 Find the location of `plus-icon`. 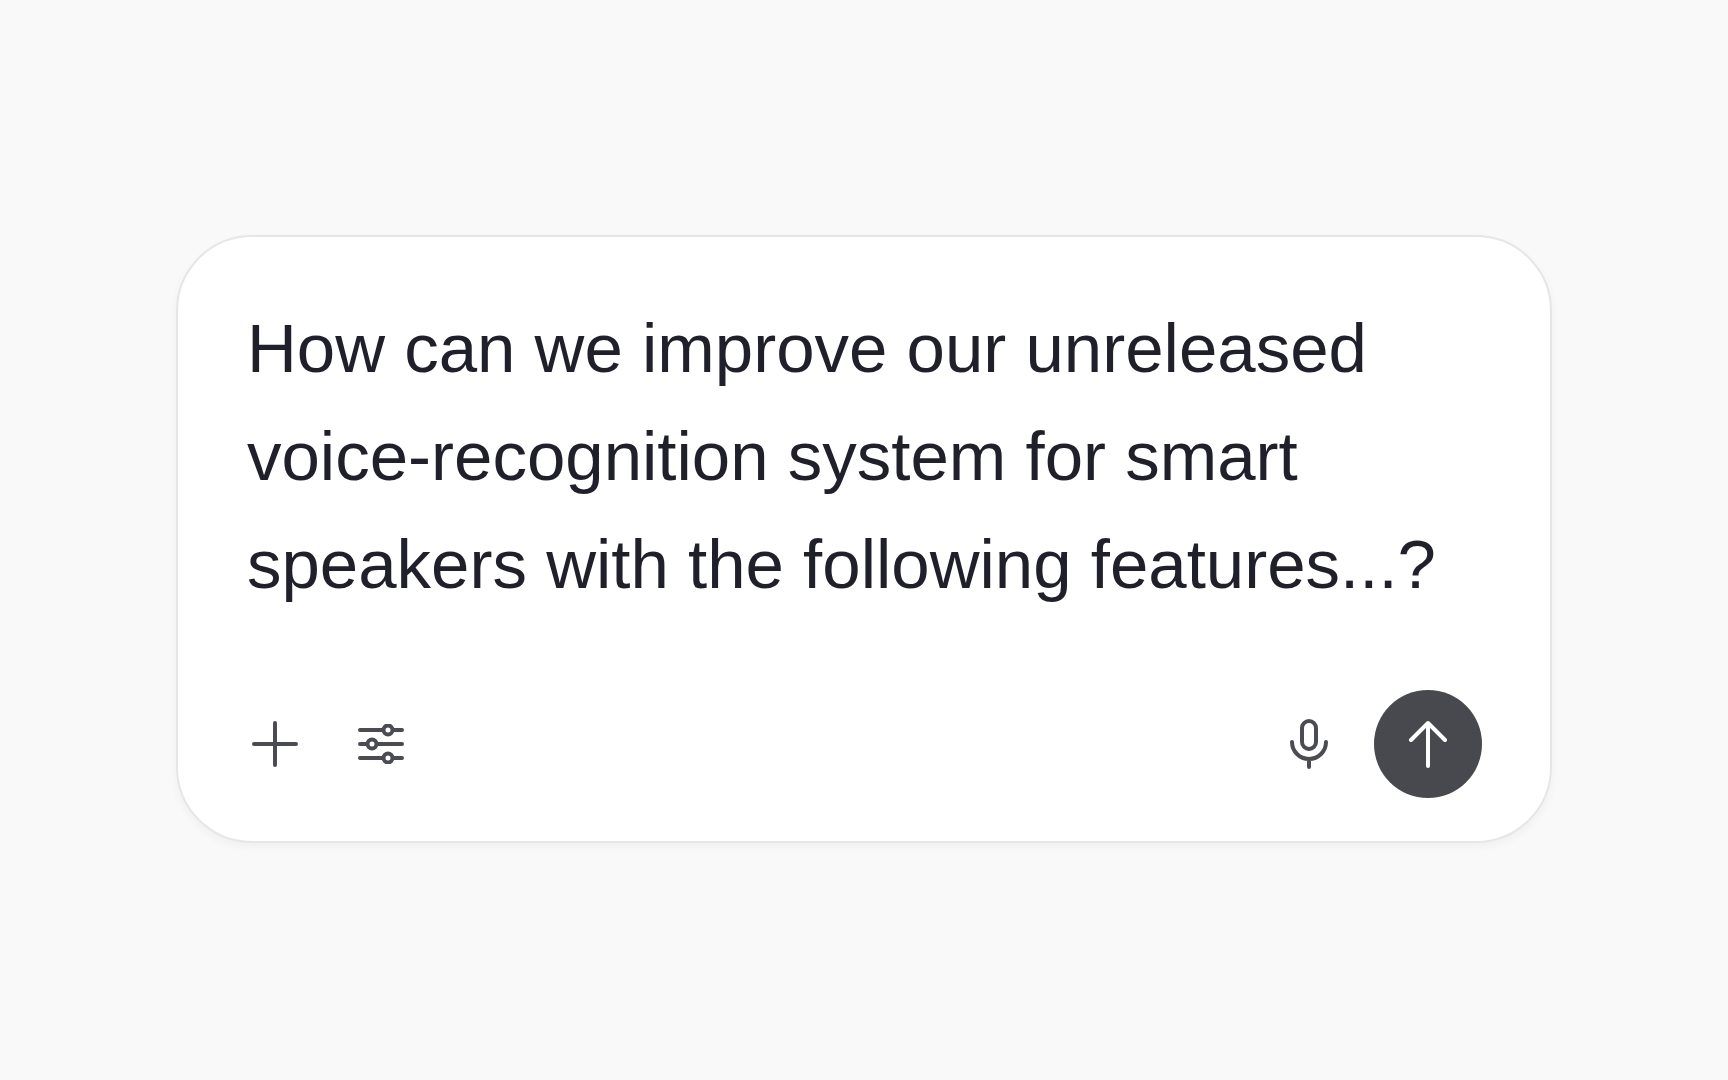

plus-icon is located at coordinates (275, 744).